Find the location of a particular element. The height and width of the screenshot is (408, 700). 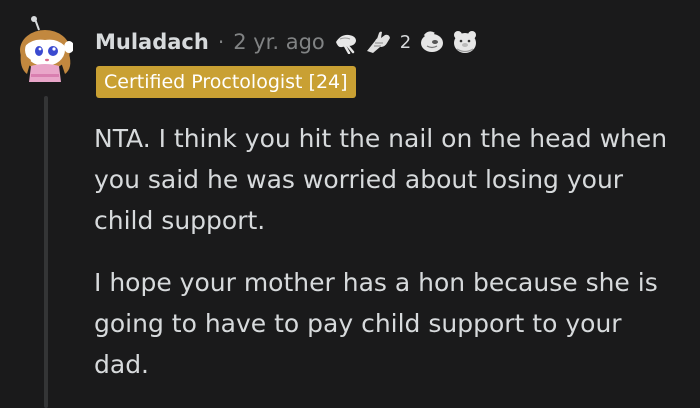

awards: 2 is located at coordinates (406, 42).